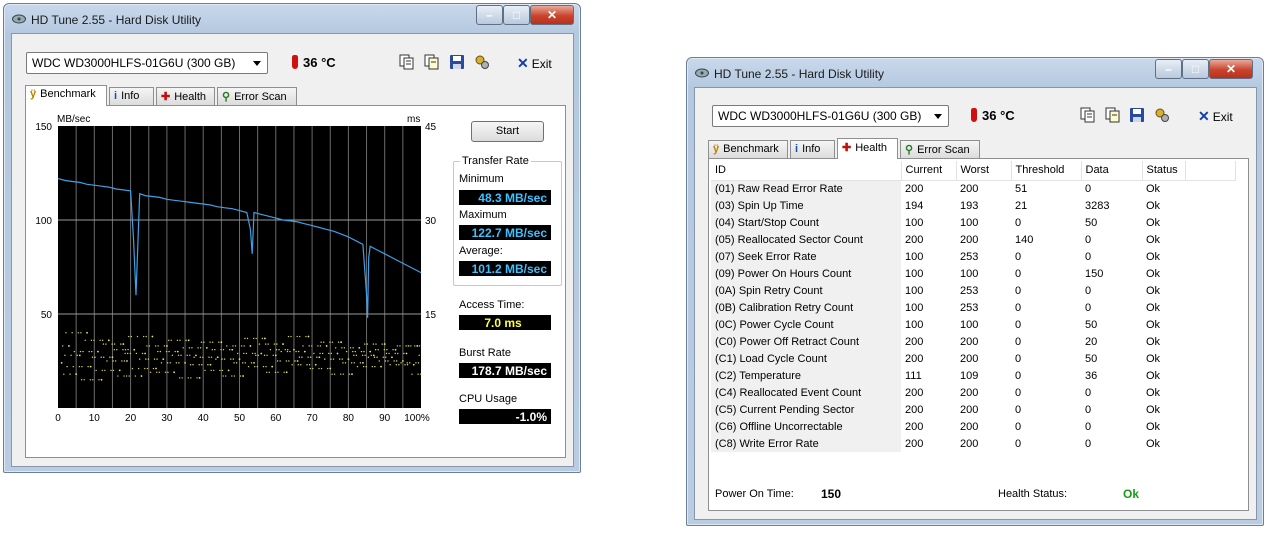 The width and height of the screenshot is (1277, 541). Describe the element at coordinates (914, 290) in the screenshot. I see `cell-current: 100` at that location.